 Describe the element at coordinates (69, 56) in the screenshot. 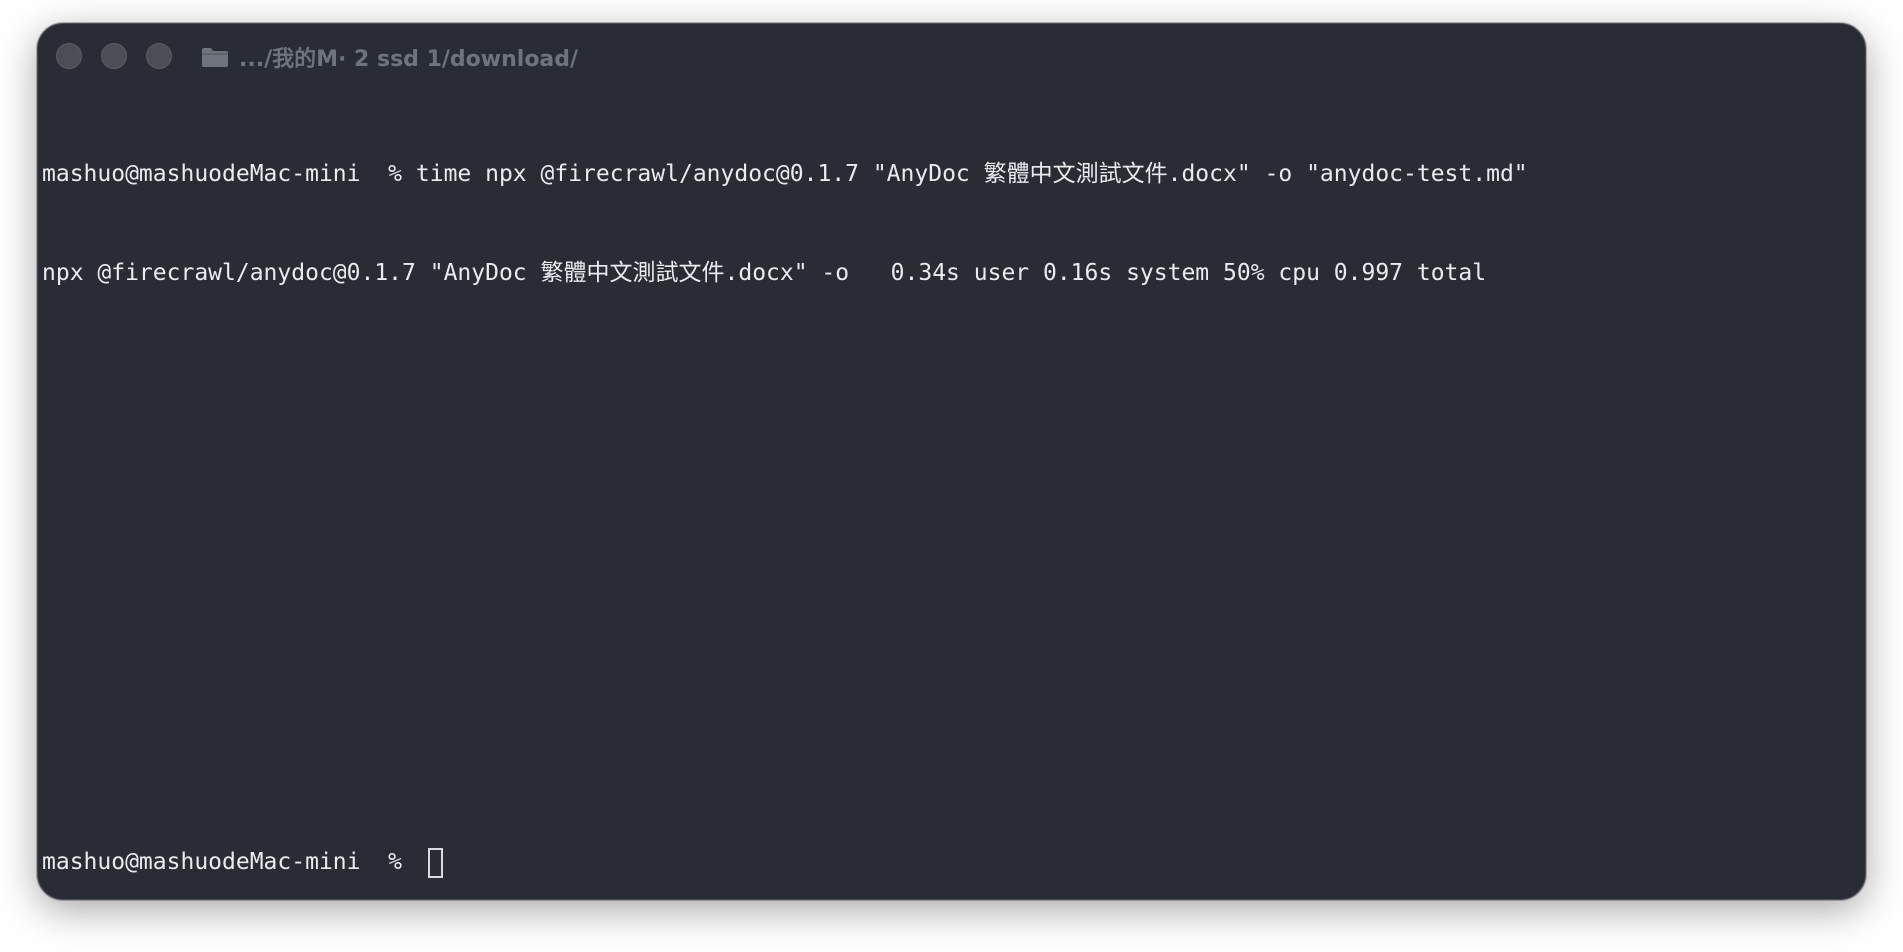

I see `close-button` at that location.